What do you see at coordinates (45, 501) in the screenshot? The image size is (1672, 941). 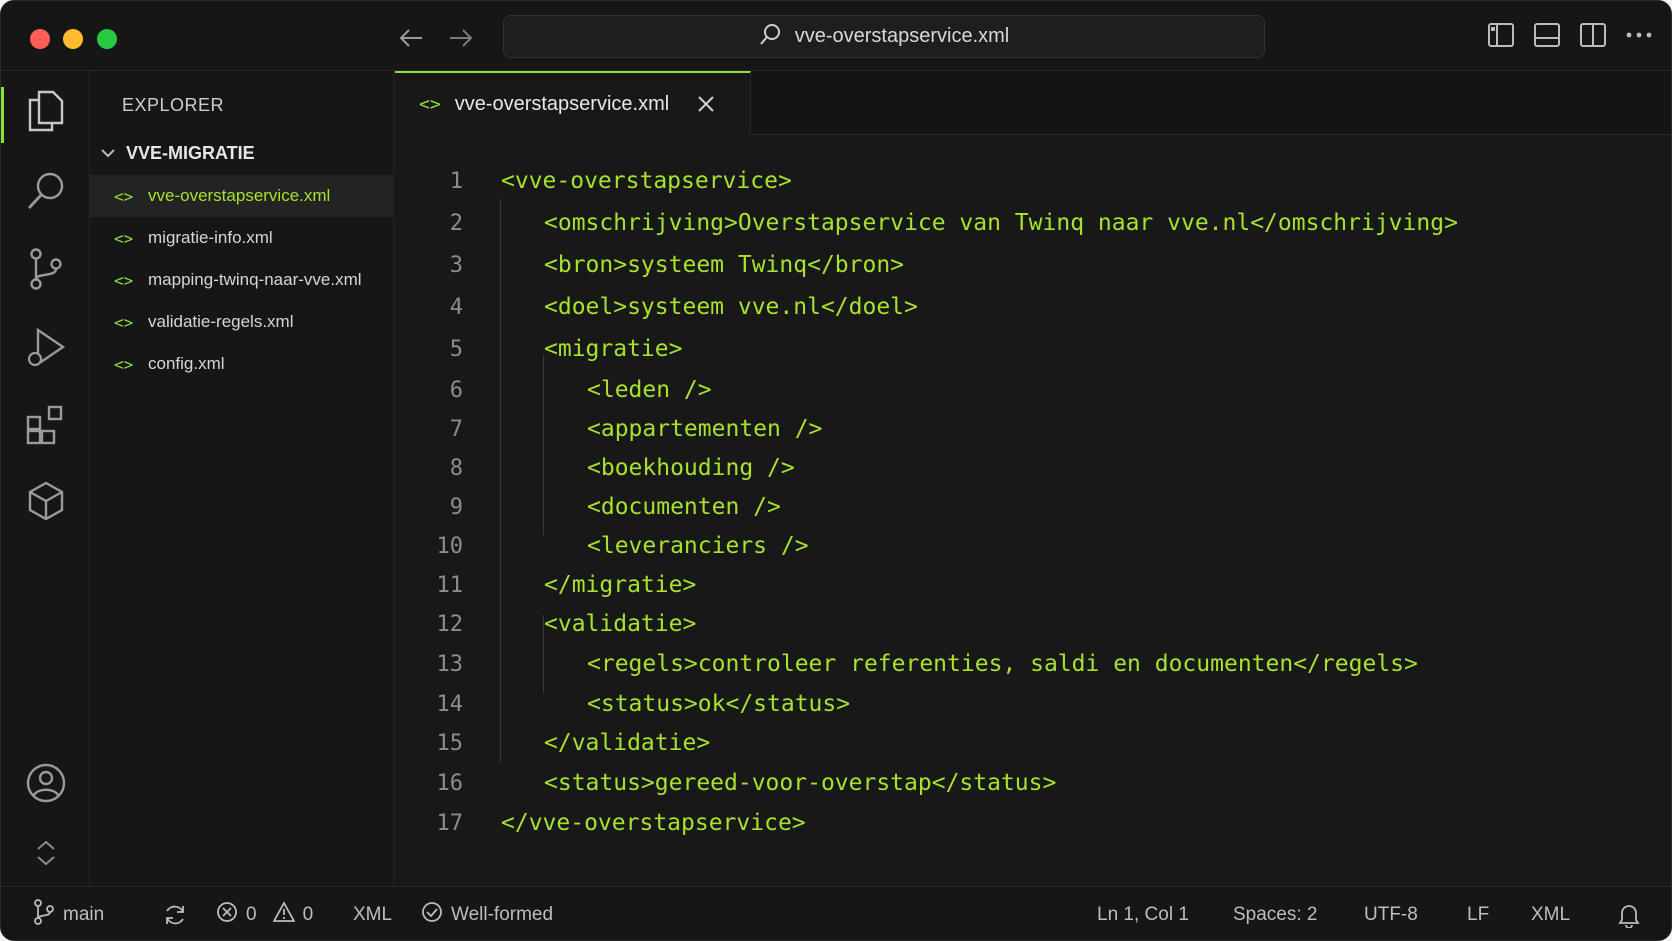 I see `package-cube-icon` at bounding box center [45, 501].